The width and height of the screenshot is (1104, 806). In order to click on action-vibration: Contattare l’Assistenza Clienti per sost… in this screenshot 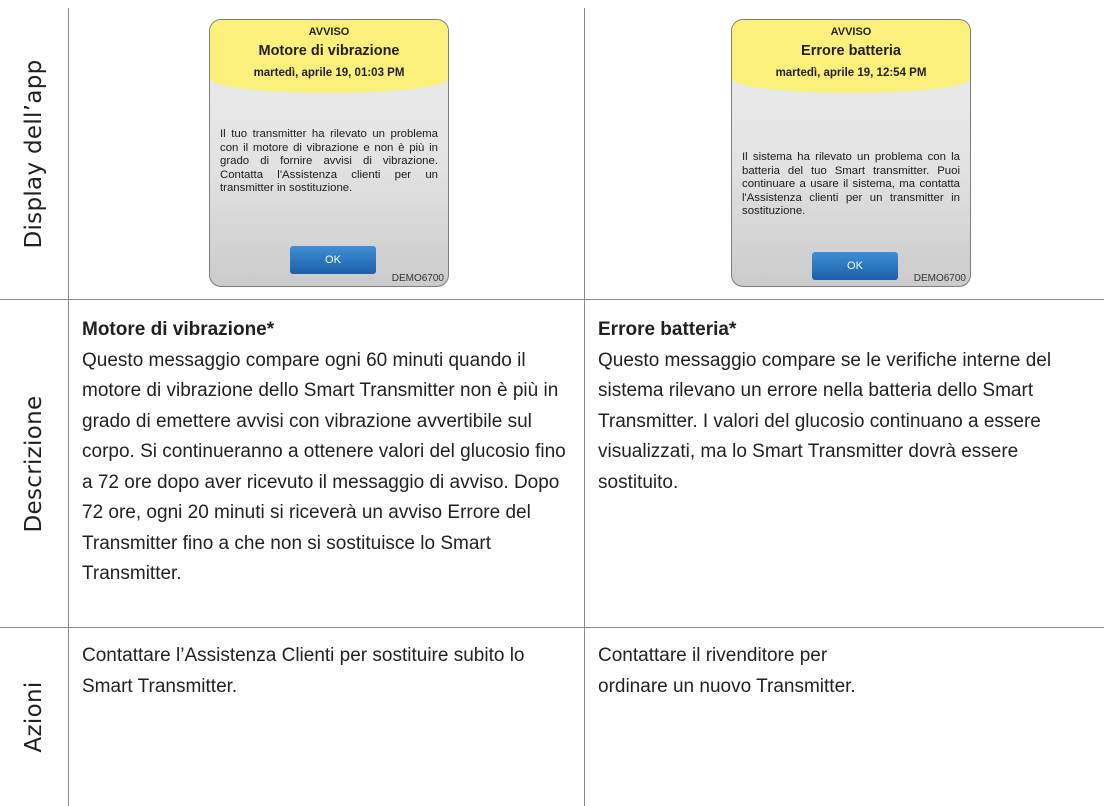, I will do `click(328, 671)`.